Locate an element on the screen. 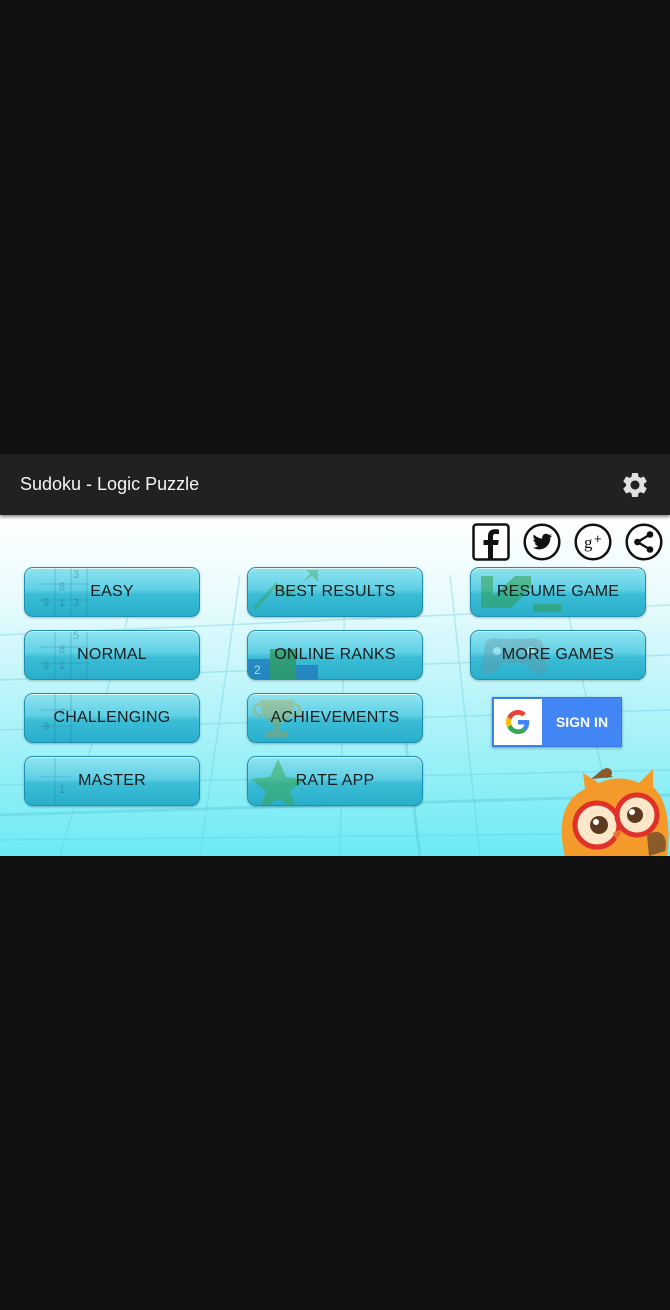  normal-label: NORMAL is located at coordinates (112, 654).